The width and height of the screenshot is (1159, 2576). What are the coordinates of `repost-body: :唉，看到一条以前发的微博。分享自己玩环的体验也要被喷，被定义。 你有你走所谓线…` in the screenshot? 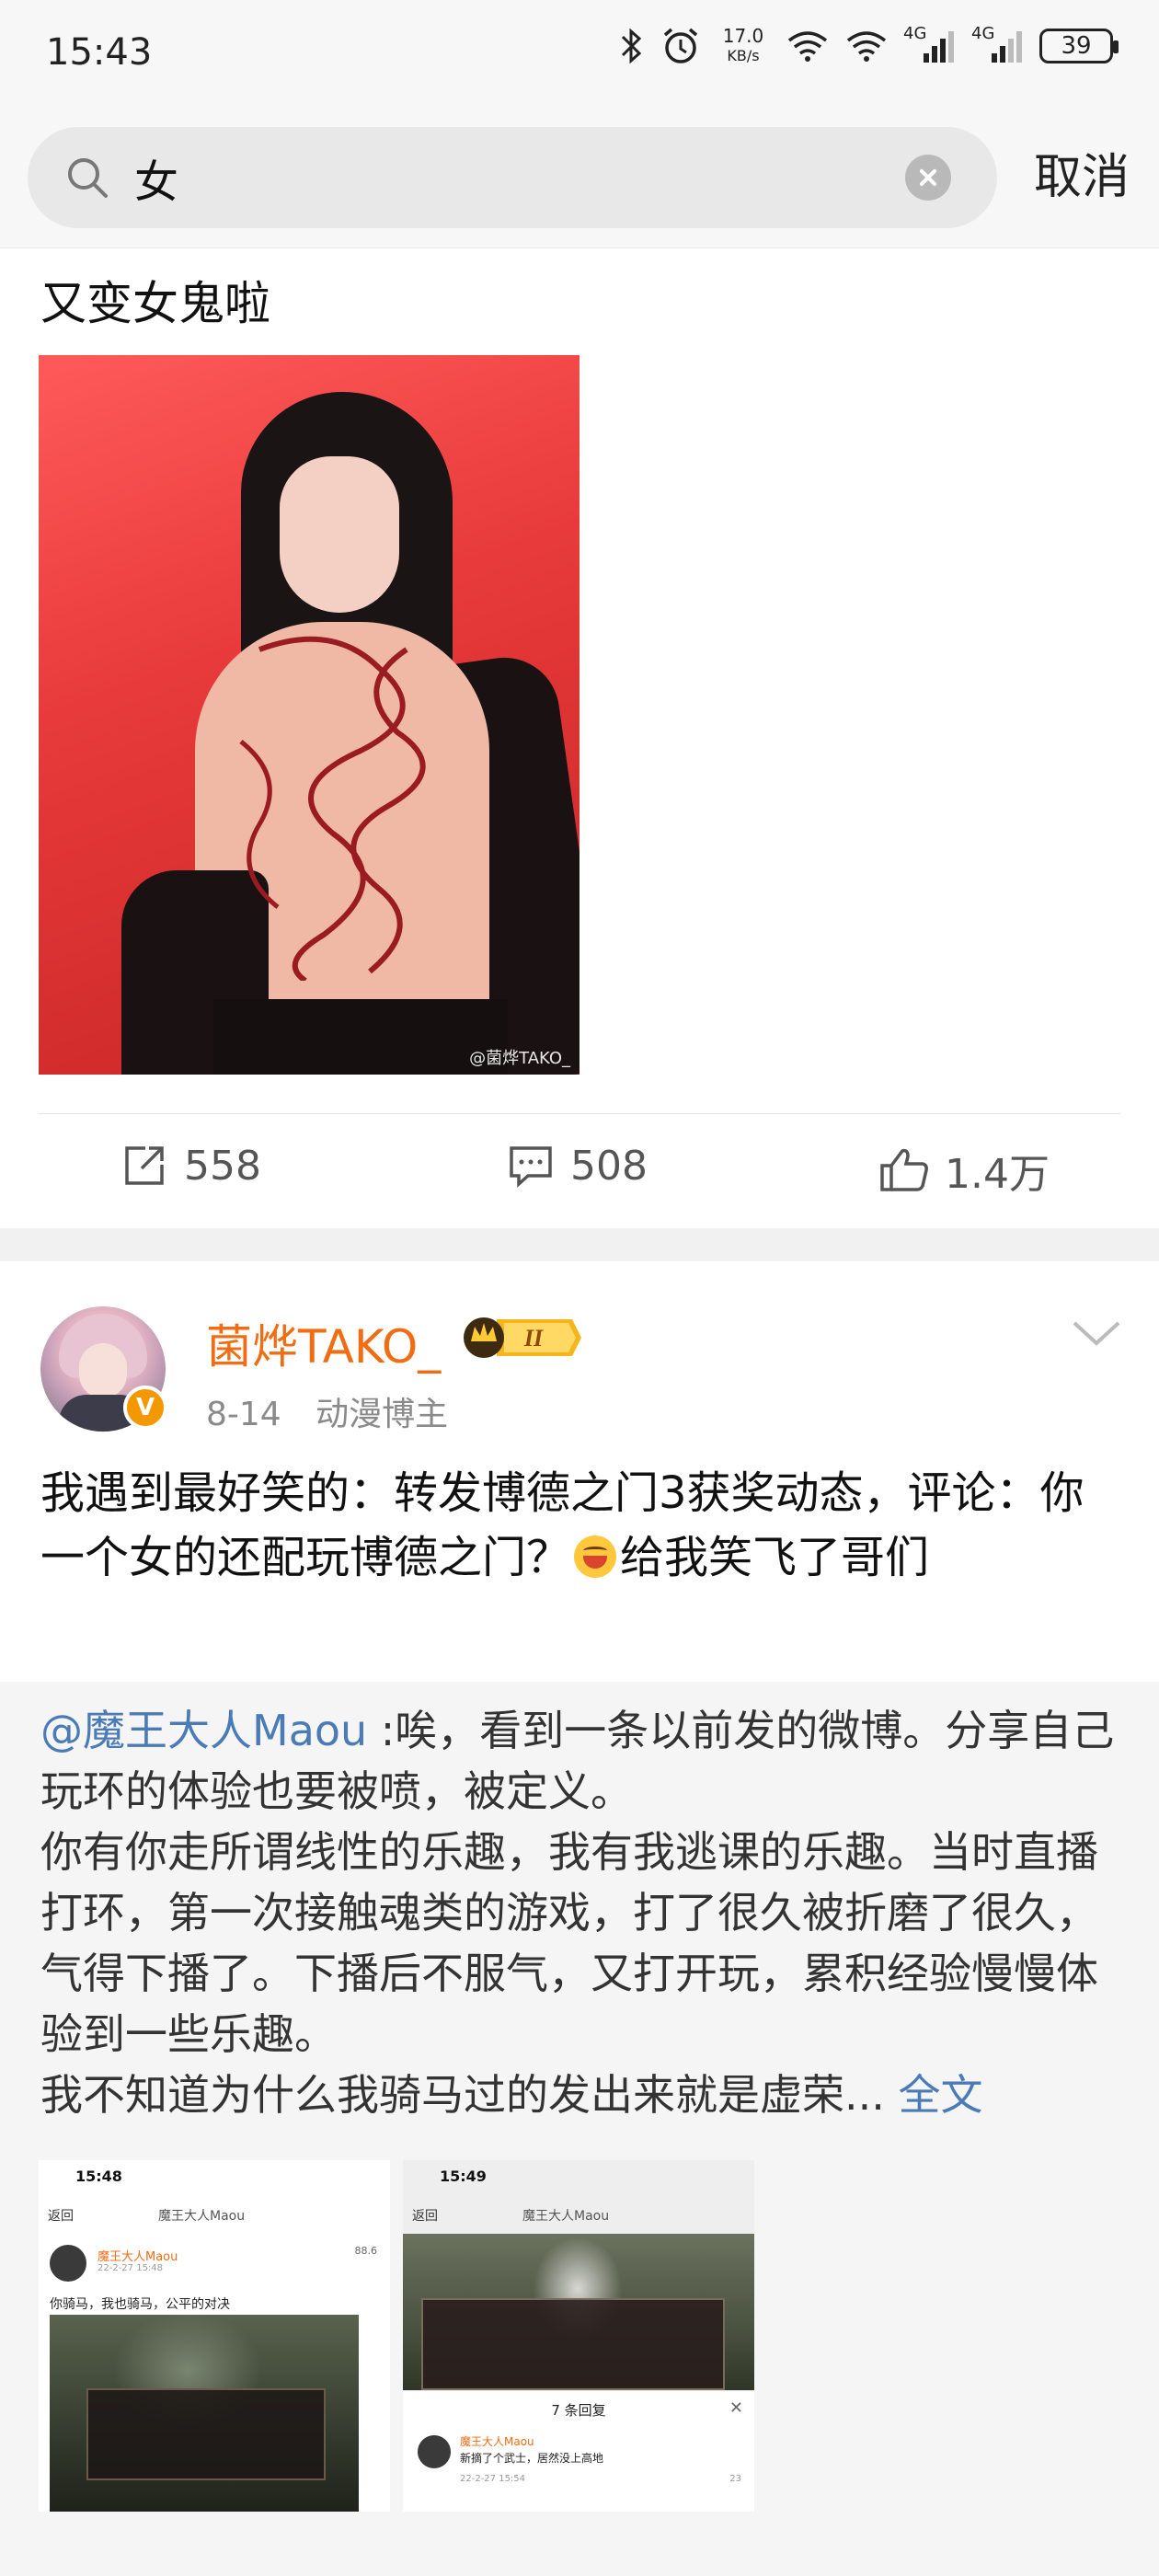 It's located at (577, 1913).